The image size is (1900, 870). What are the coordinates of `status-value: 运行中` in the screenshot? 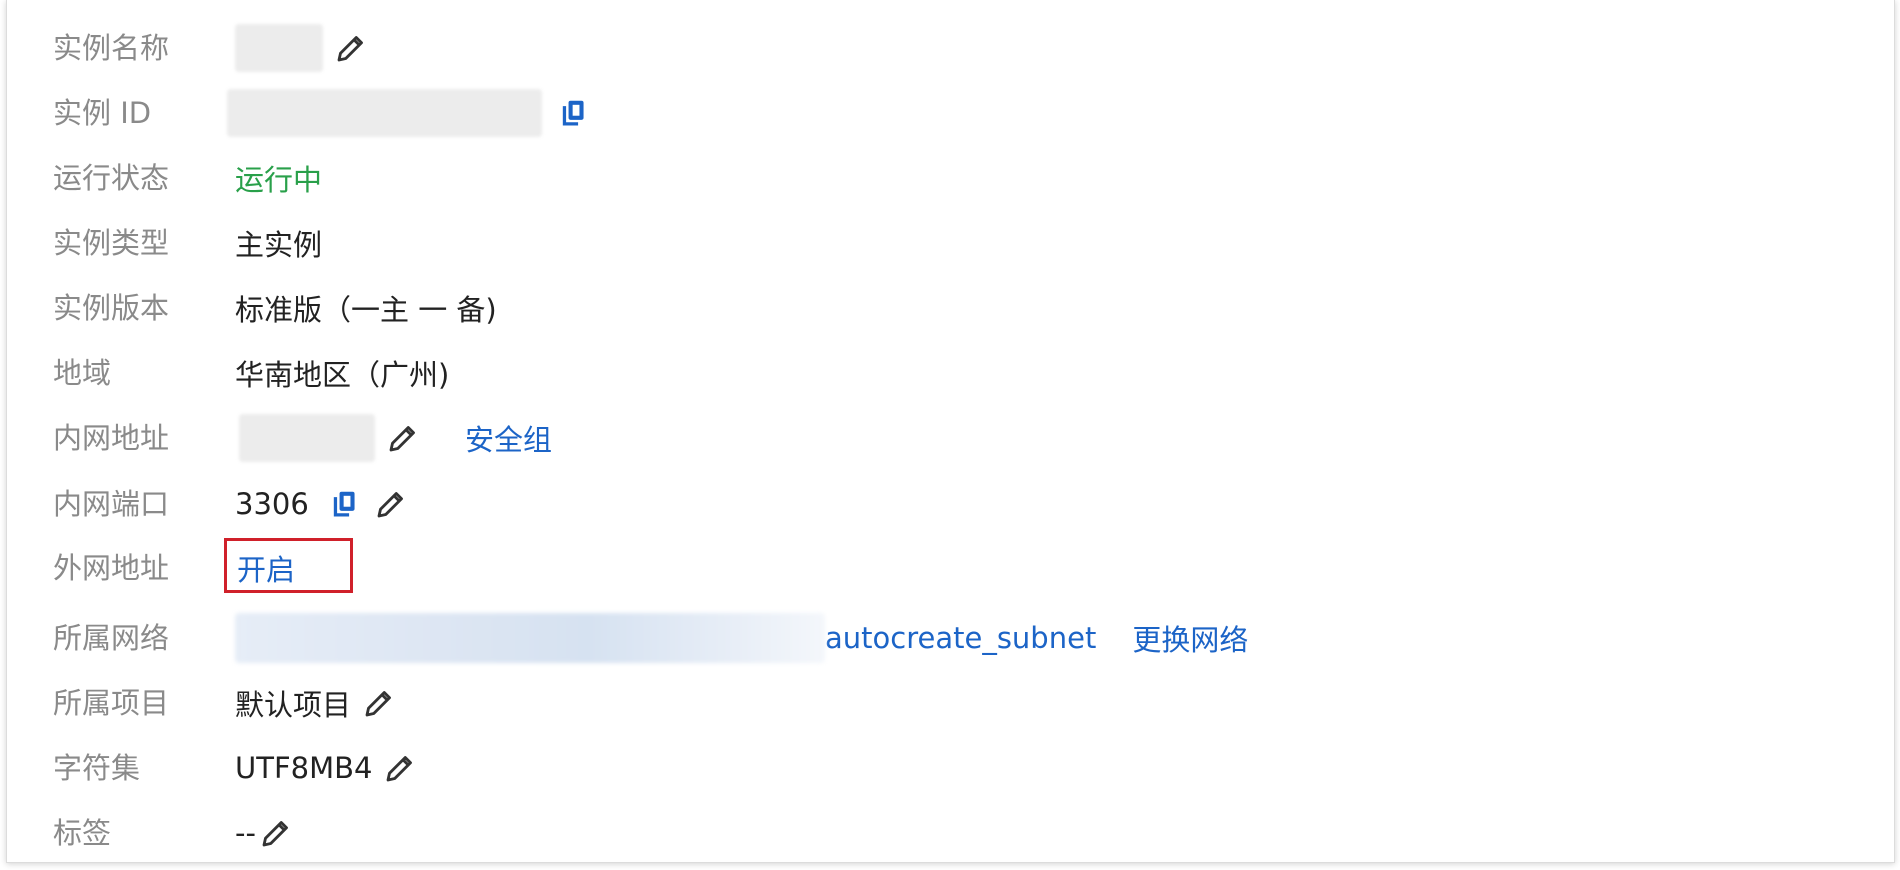 It's located at (279, 180).